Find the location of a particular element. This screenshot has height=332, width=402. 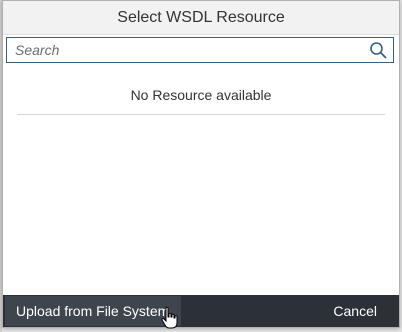

search-field is located at coordinates (200, 50).